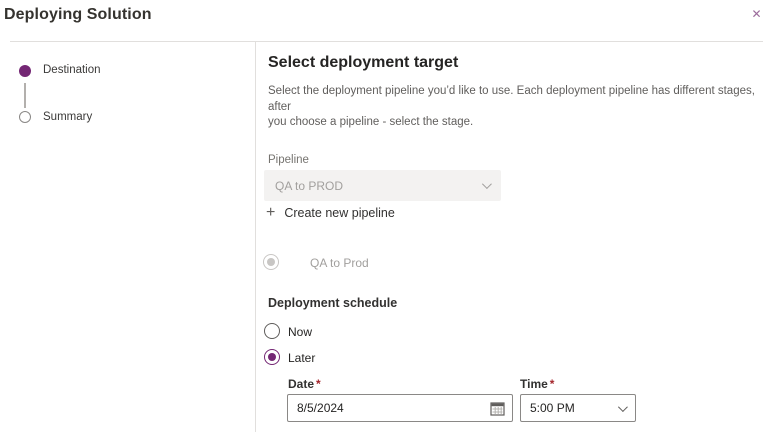 Image resolution: width=768 pixels, height=432 pixels. Describe the element at coordinates (578, 408) in the screenshot. I see `time-dropdown: 5:00 PM` at that location.